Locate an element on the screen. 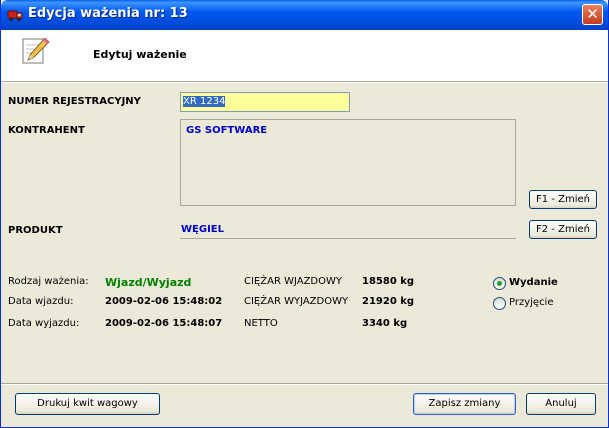 This screenshot has width=609, height=428. exit-date-label: Data wyjazdu: is located at coordinates (44, 323).